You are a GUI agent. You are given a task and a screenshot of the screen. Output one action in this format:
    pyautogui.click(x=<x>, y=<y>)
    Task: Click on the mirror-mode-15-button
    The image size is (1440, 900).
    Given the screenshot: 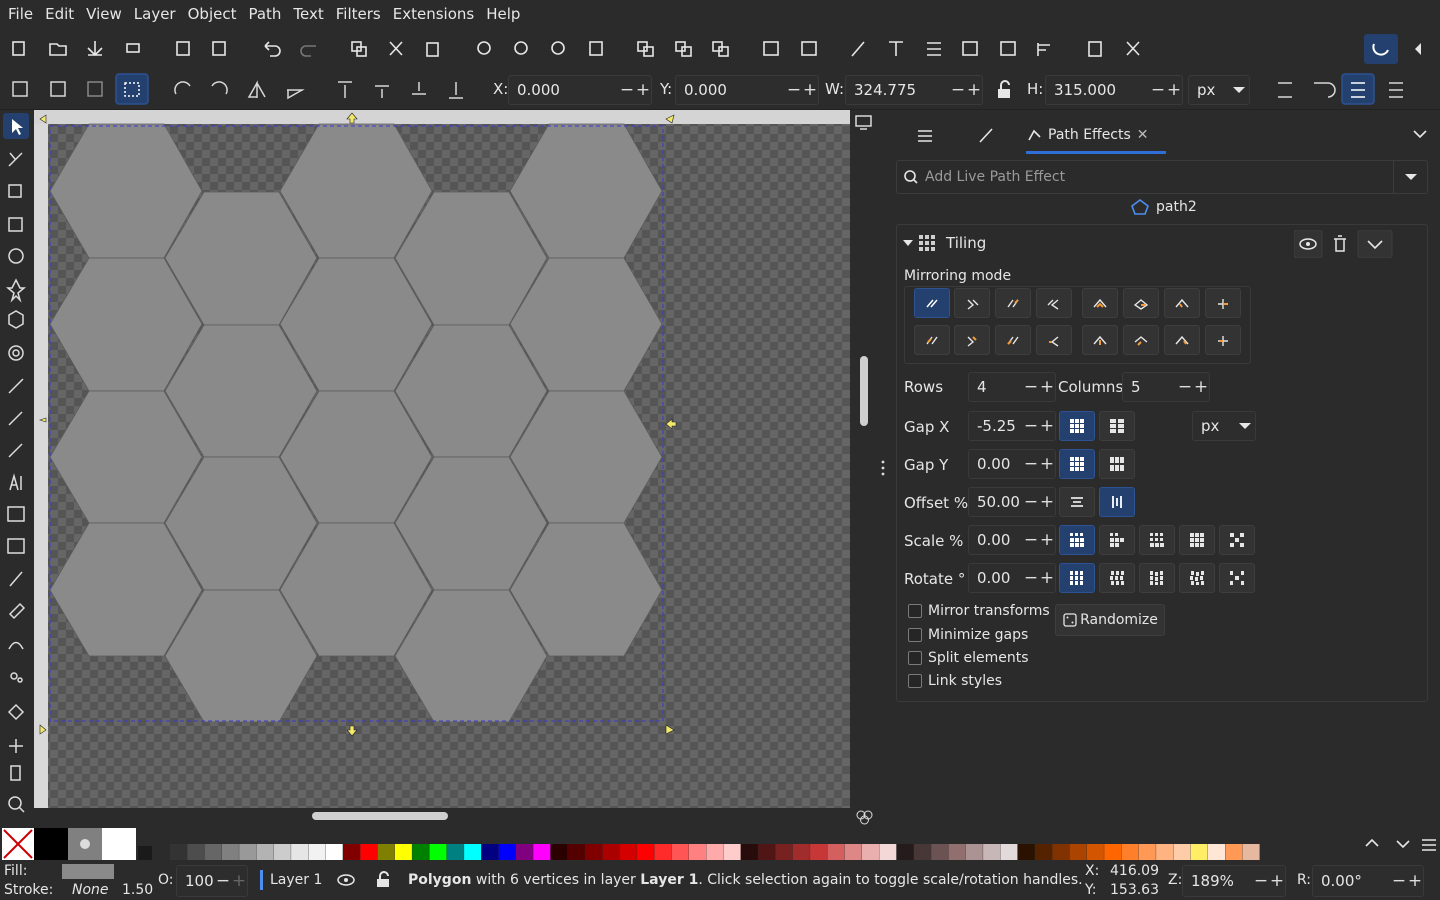 What is the action you would take?
    pyautogui.click(x=1182, y=340)
    